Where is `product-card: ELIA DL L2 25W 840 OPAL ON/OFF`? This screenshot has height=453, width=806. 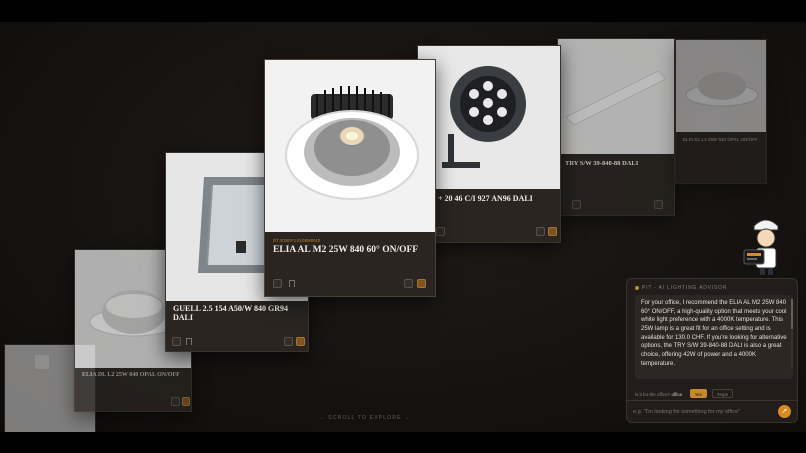
product-card: ELIA DL L2 25W 840 OPAL ON/OFF is located at coordinates (721, 111).